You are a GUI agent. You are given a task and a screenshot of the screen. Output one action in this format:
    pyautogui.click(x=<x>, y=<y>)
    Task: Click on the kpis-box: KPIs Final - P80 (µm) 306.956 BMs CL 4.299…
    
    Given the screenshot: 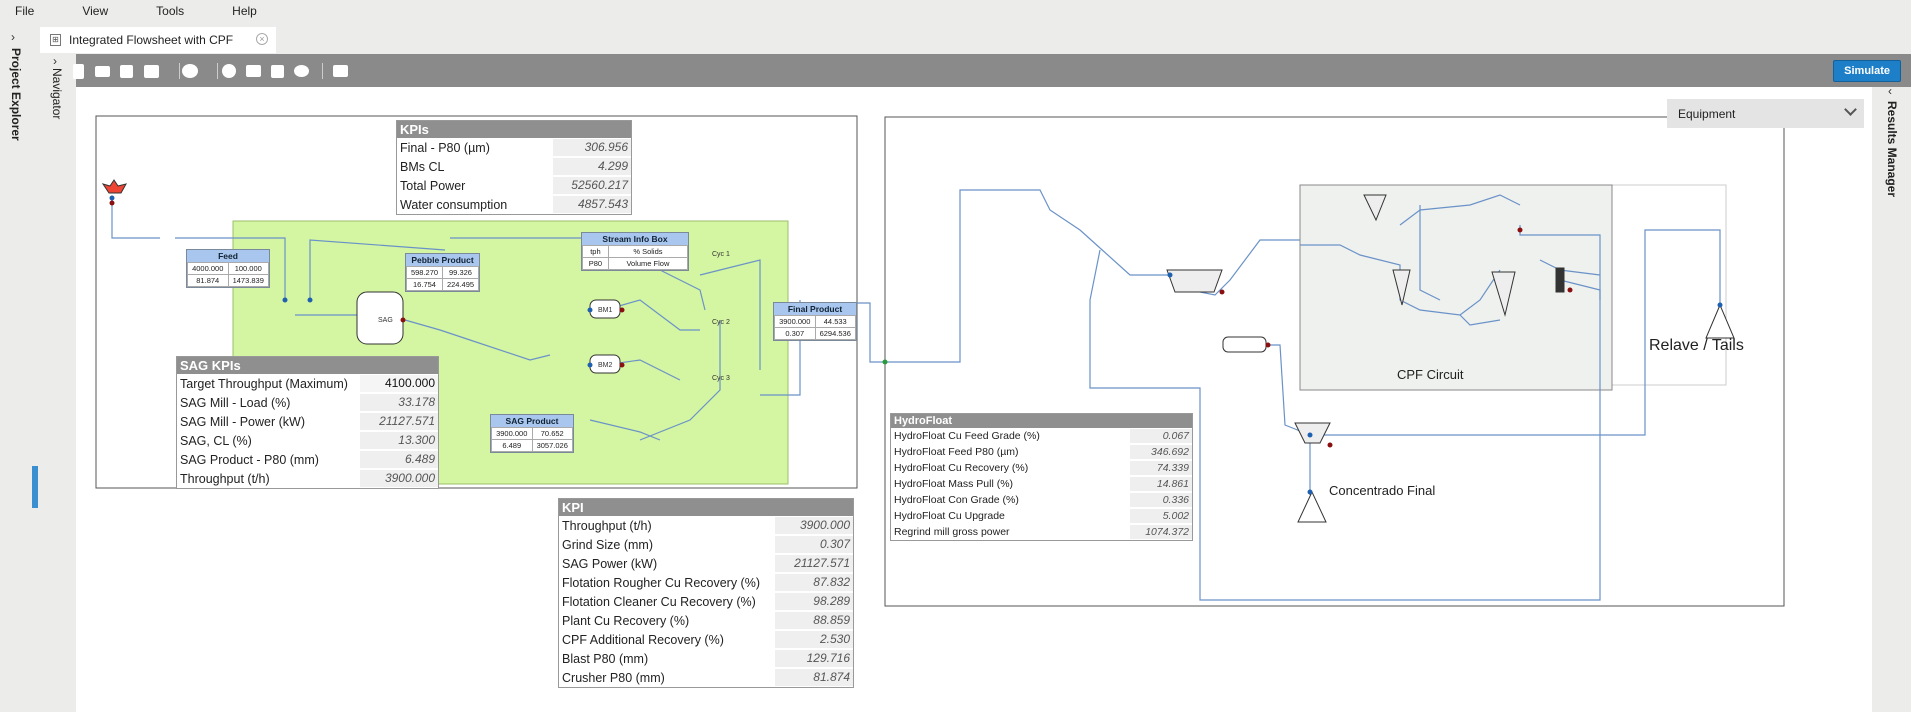 What is the action you would take?
    pyautogui.click(x=514, y=167)
    